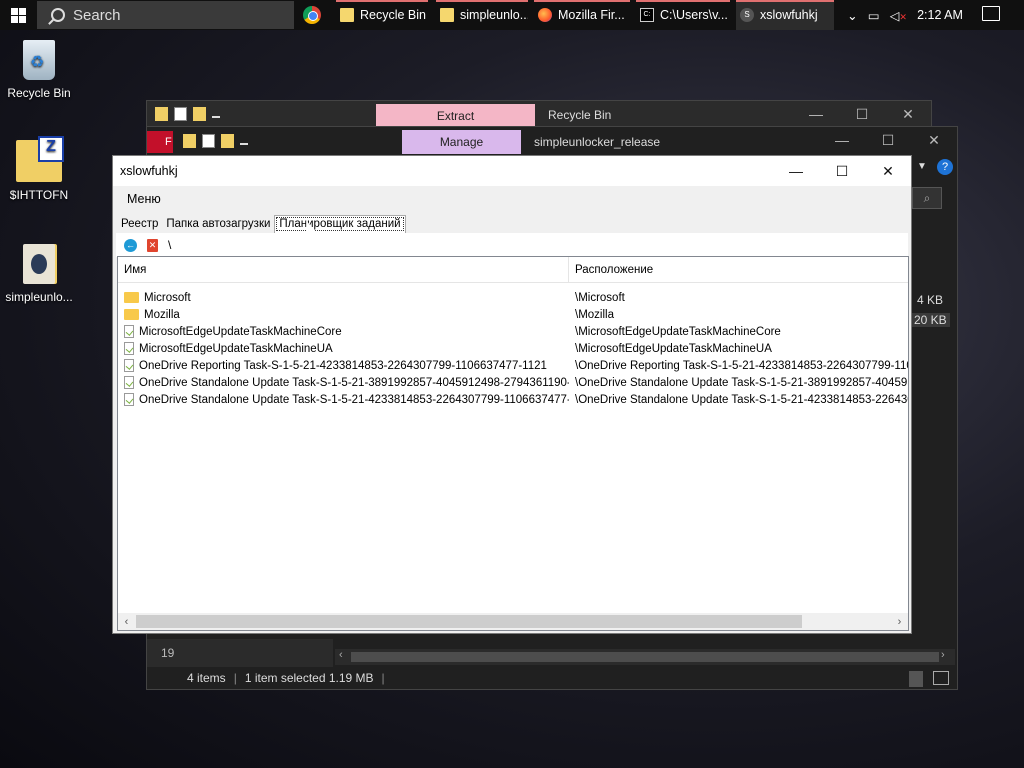  What do you see at coordinates (930, 300) in the screenshot?
I see `file-size: 4 KB` at bounding box center [930, 300].